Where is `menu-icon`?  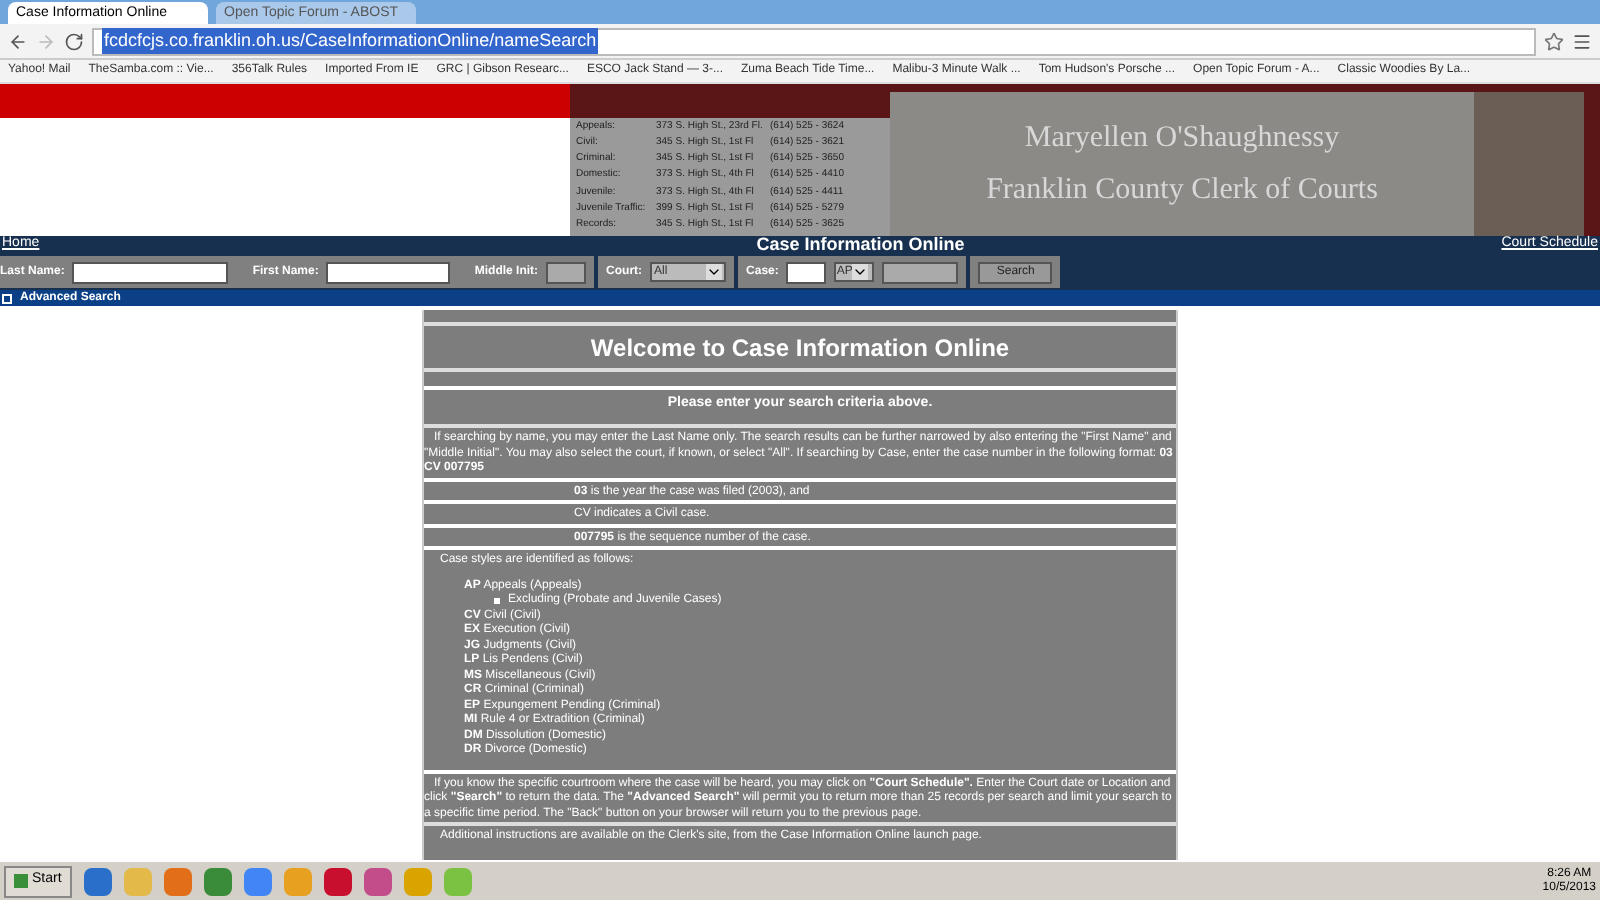 menu-icon is located at coordinates (1582, 41).